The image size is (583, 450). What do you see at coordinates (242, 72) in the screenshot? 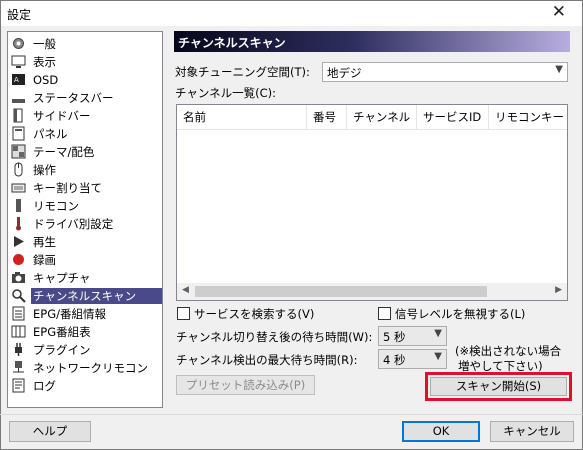
I see `tuning-space-label: 対象チューニング空間(T):` at bounding box center [242, 72].